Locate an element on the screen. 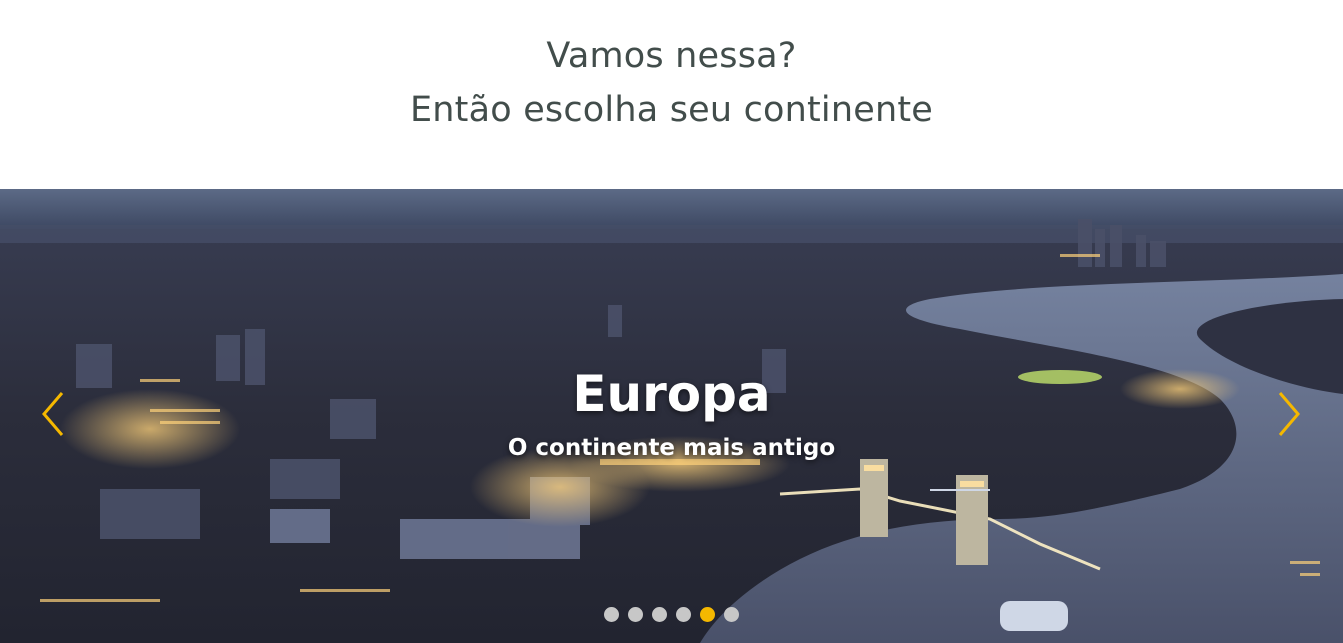 This screenshot has height=643, width=1343. carousel-indicators is located at coordinates (671, 617).